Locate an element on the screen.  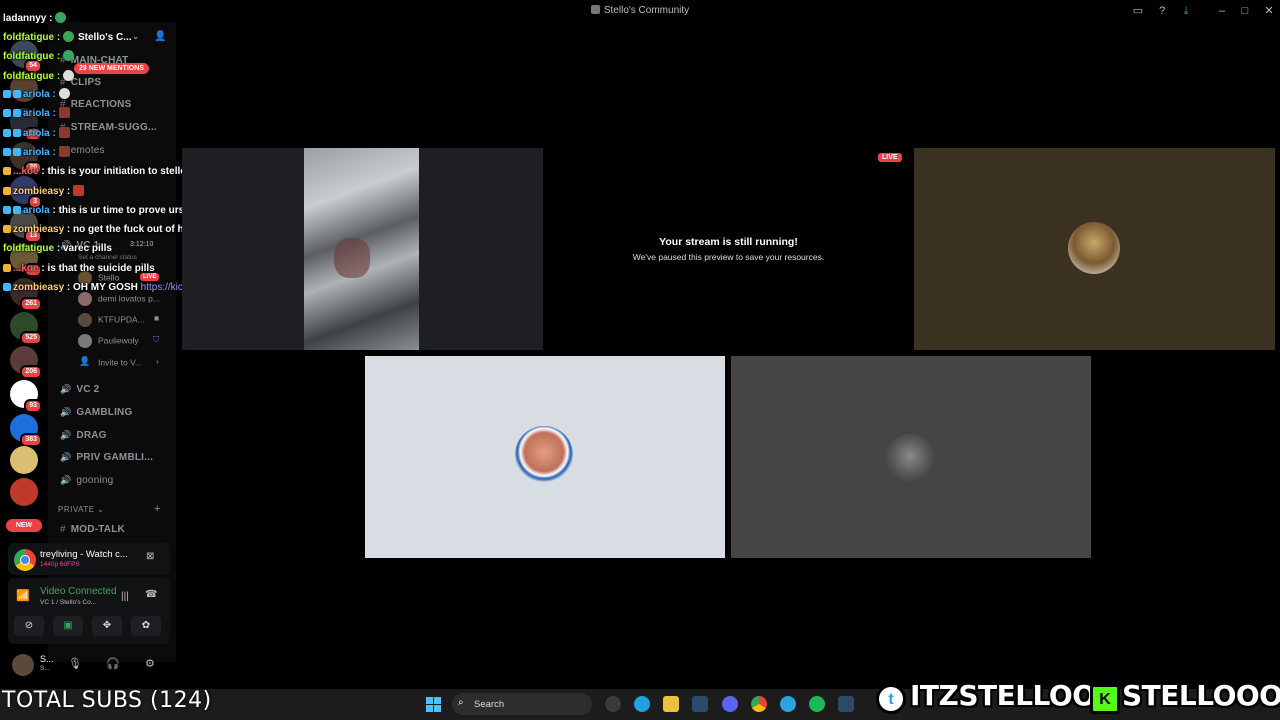
window-title-text: Stello's Community is located at coordinates (646, 10).